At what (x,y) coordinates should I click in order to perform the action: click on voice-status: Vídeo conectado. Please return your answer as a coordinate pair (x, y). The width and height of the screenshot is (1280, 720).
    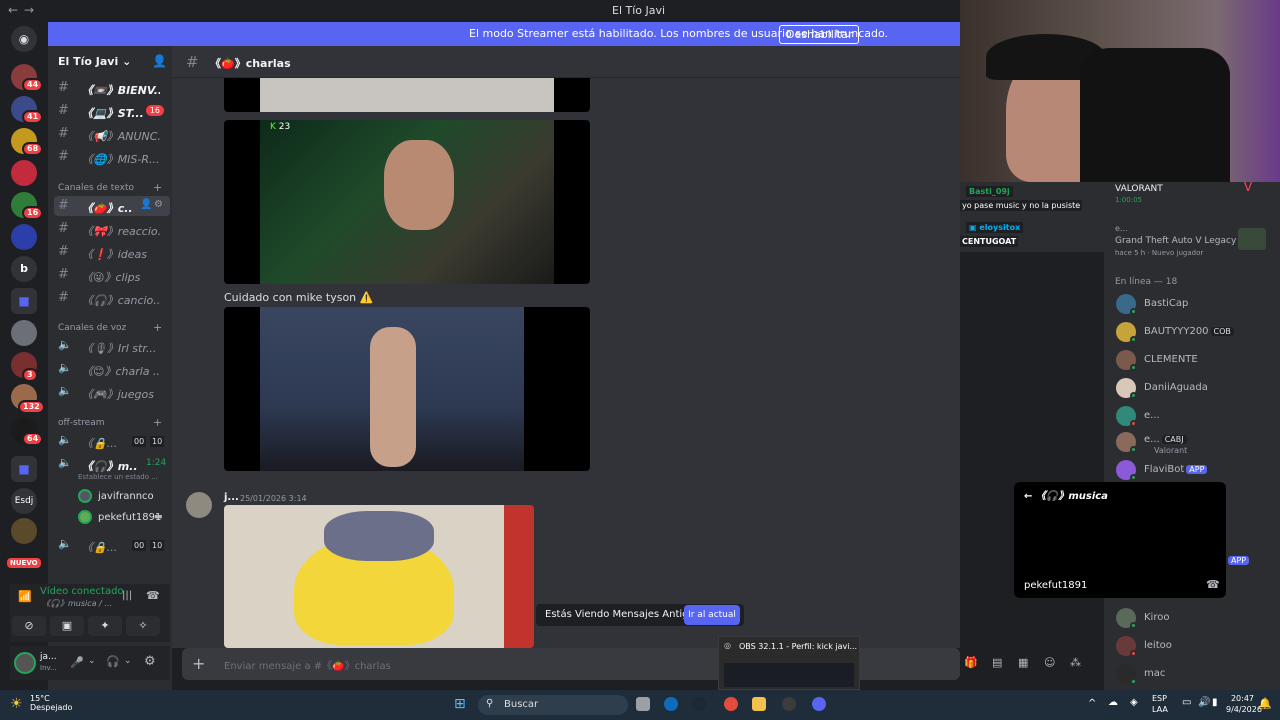
    Looking at the image, I should click on (82, 591).